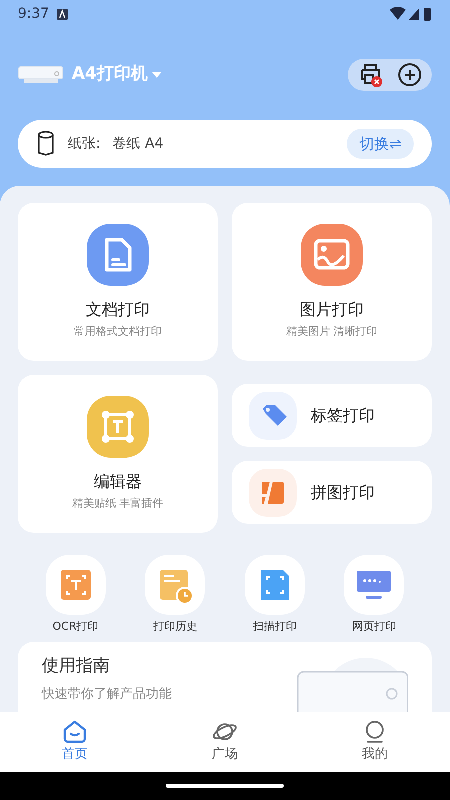 The image size is (450, 800). What do you see at coordinates (410, 75) in the screenshot?
I see `add-icon` at bounding box center [410, 75].